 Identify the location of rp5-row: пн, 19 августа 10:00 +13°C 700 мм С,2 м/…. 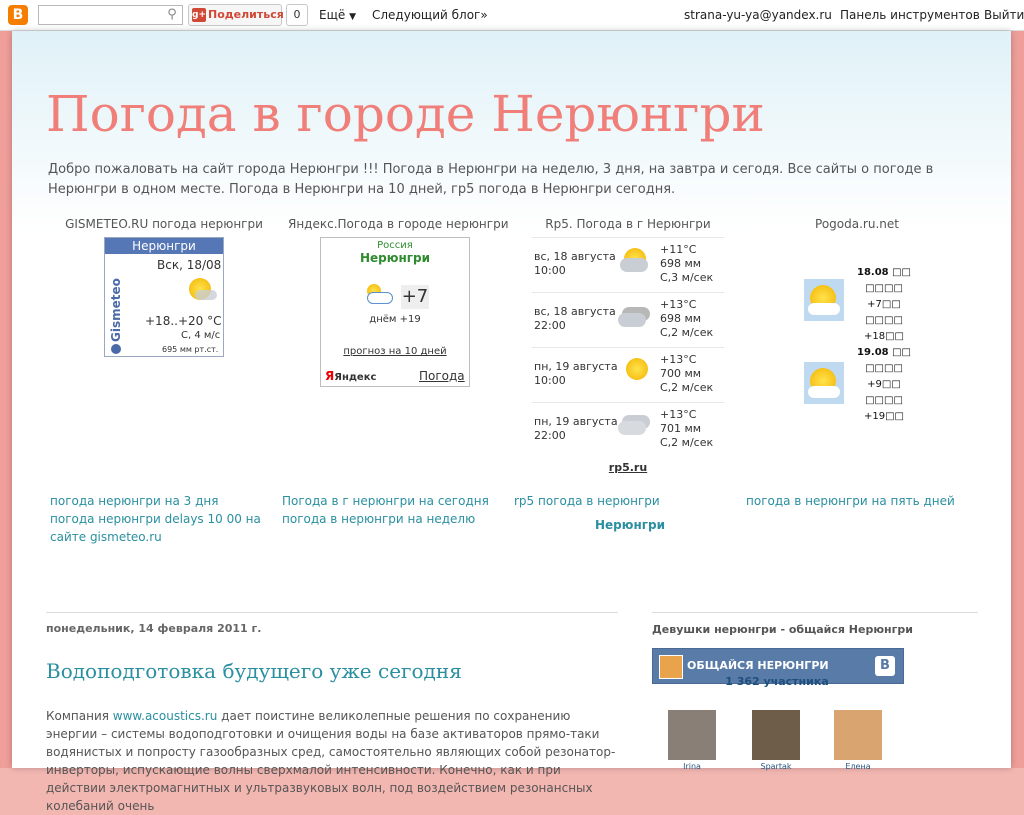
(628, 374).